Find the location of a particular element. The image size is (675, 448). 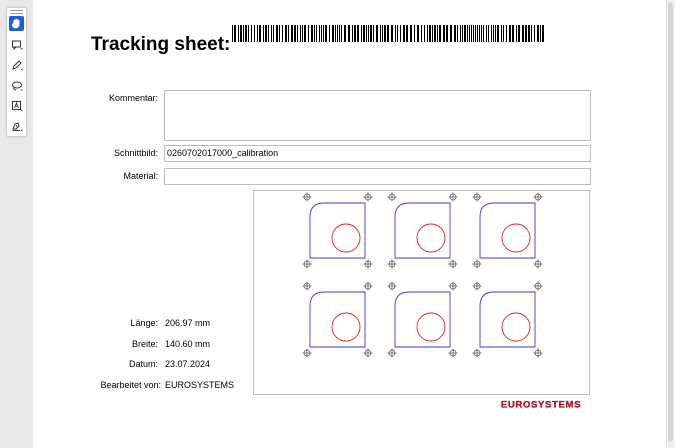

laenge-label: Länge: is located at coordinates (144, 323).